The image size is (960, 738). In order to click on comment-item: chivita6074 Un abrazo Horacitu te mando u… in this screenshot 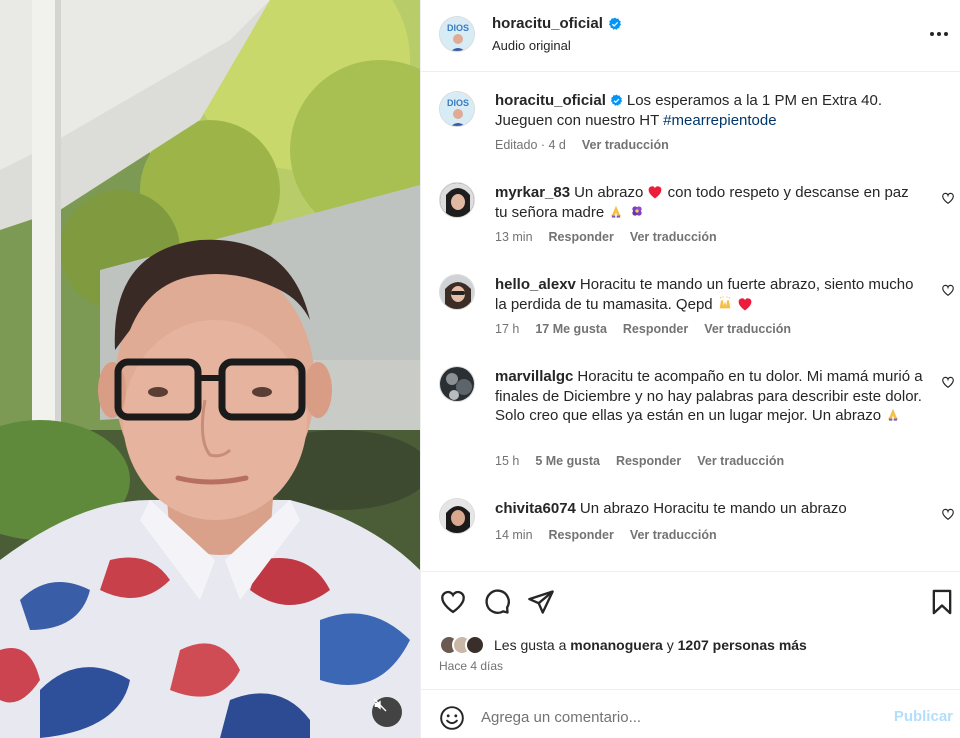, I will do `click(699, 532)`.